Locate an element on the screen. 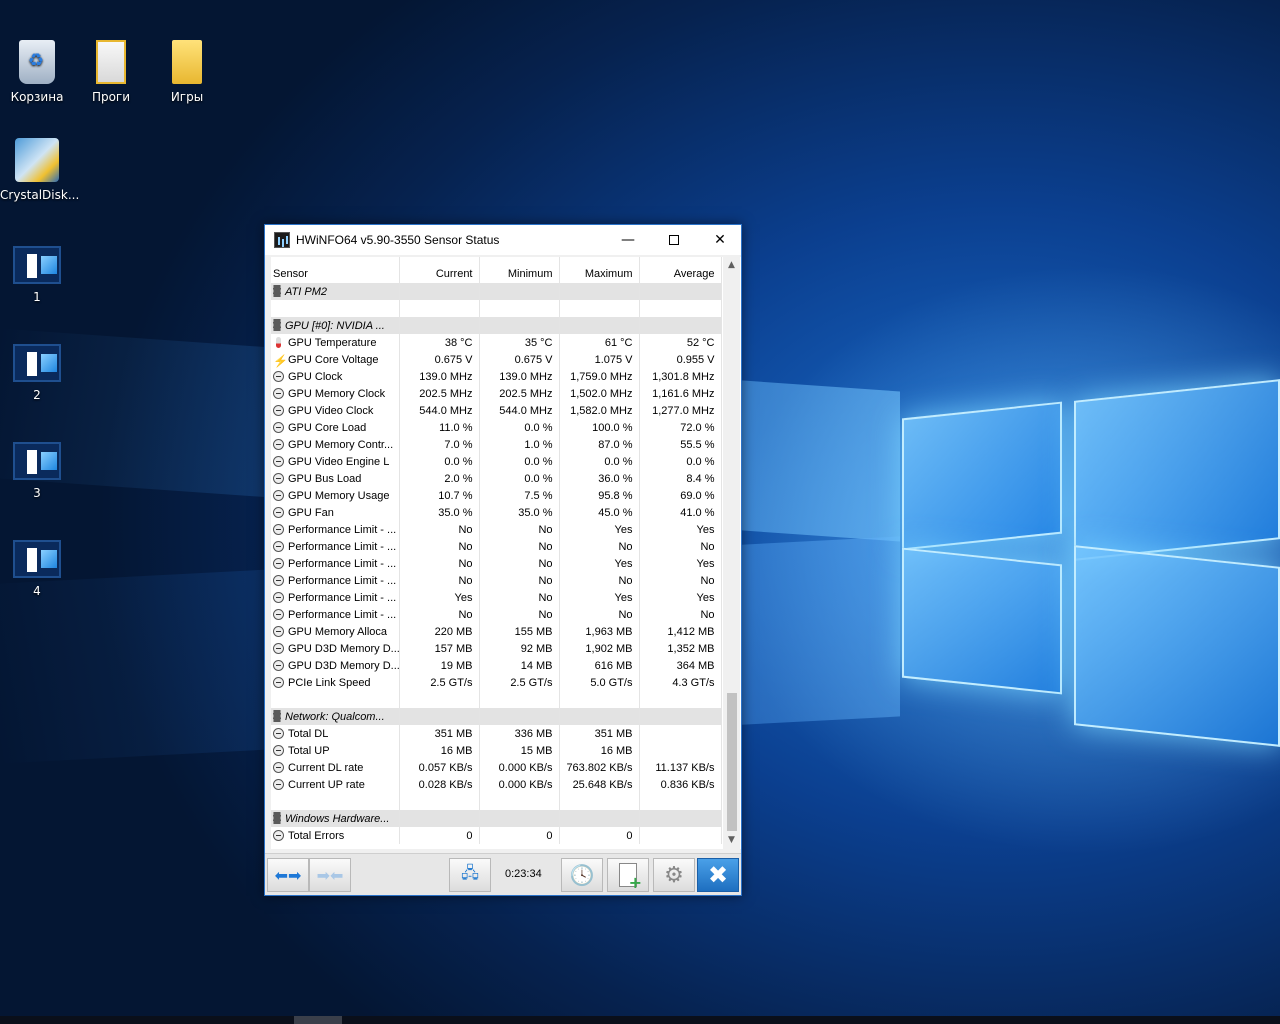  maximum-cell: No is located at coordinates (599, 546).